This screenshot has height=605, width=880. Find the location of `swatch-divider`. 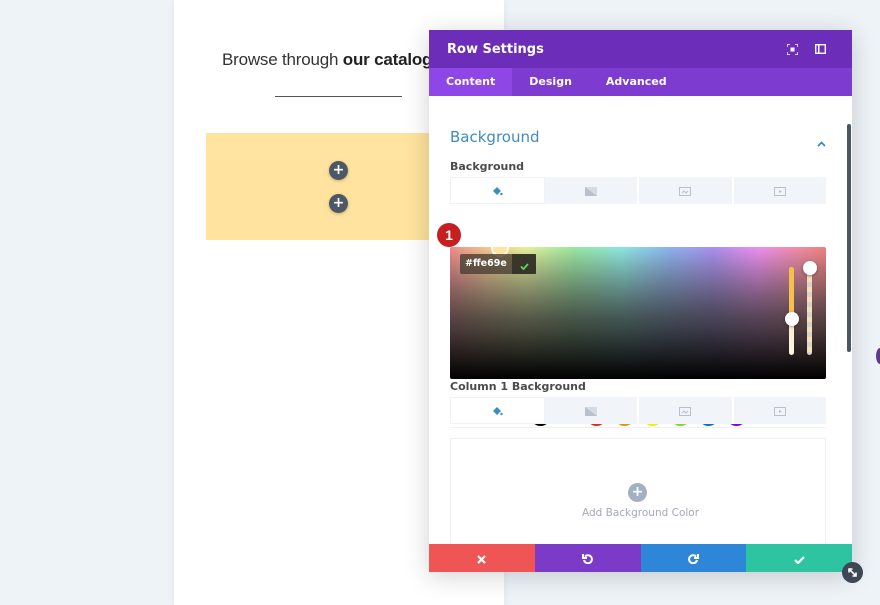

swatch-divider is located at coordinates (638, 427).